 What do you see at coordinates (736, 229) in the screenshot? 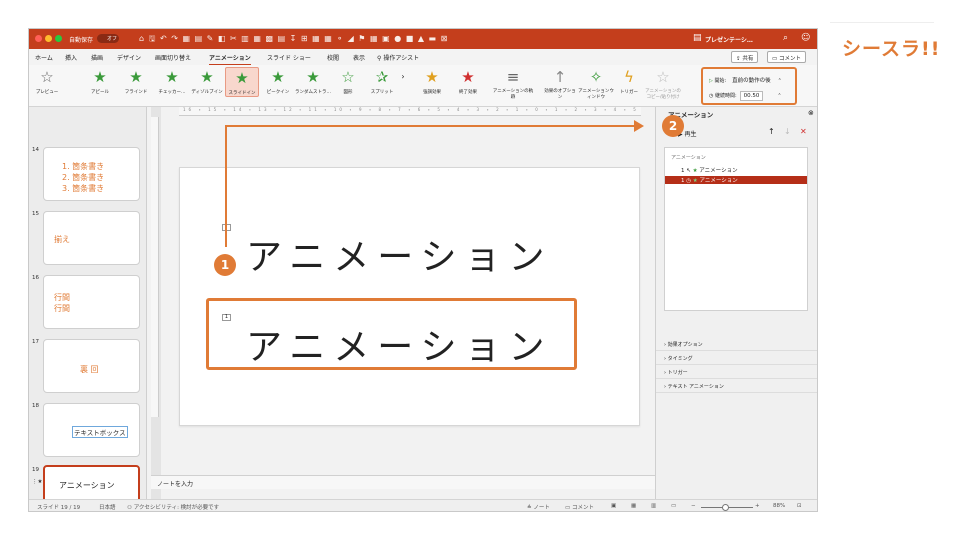
I see `animation-list: アニメーション 1 ↖ ★ アニメーション 1 ◷ ★ アニメーション` at bounding box center [736, 229].